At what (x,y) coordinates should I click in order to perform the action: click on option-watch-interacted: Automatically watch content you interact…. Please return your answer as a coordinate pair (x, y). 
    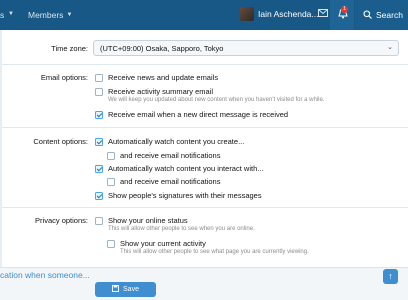
    Looking at the image, I should click on (179, 168).